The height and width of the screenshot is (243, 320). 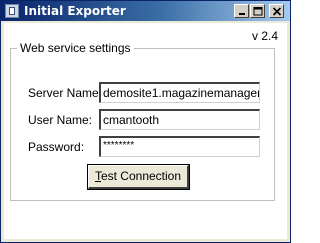 I want to click on test-connection-button: Test Connection, so click(x=138, y=177).